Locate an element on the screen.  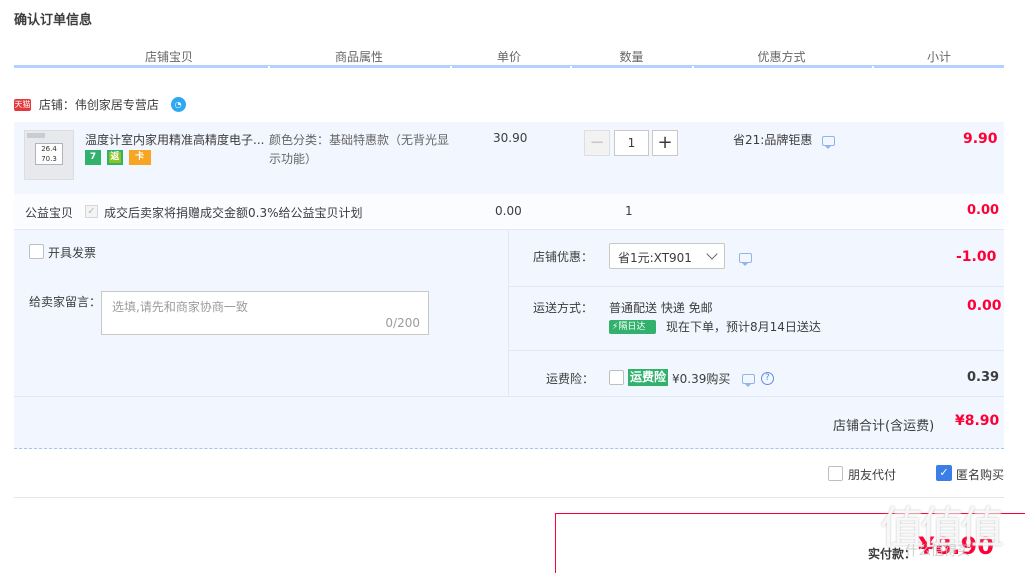
charity-subtotal: 0.00 is located at coordinates (983, 210).